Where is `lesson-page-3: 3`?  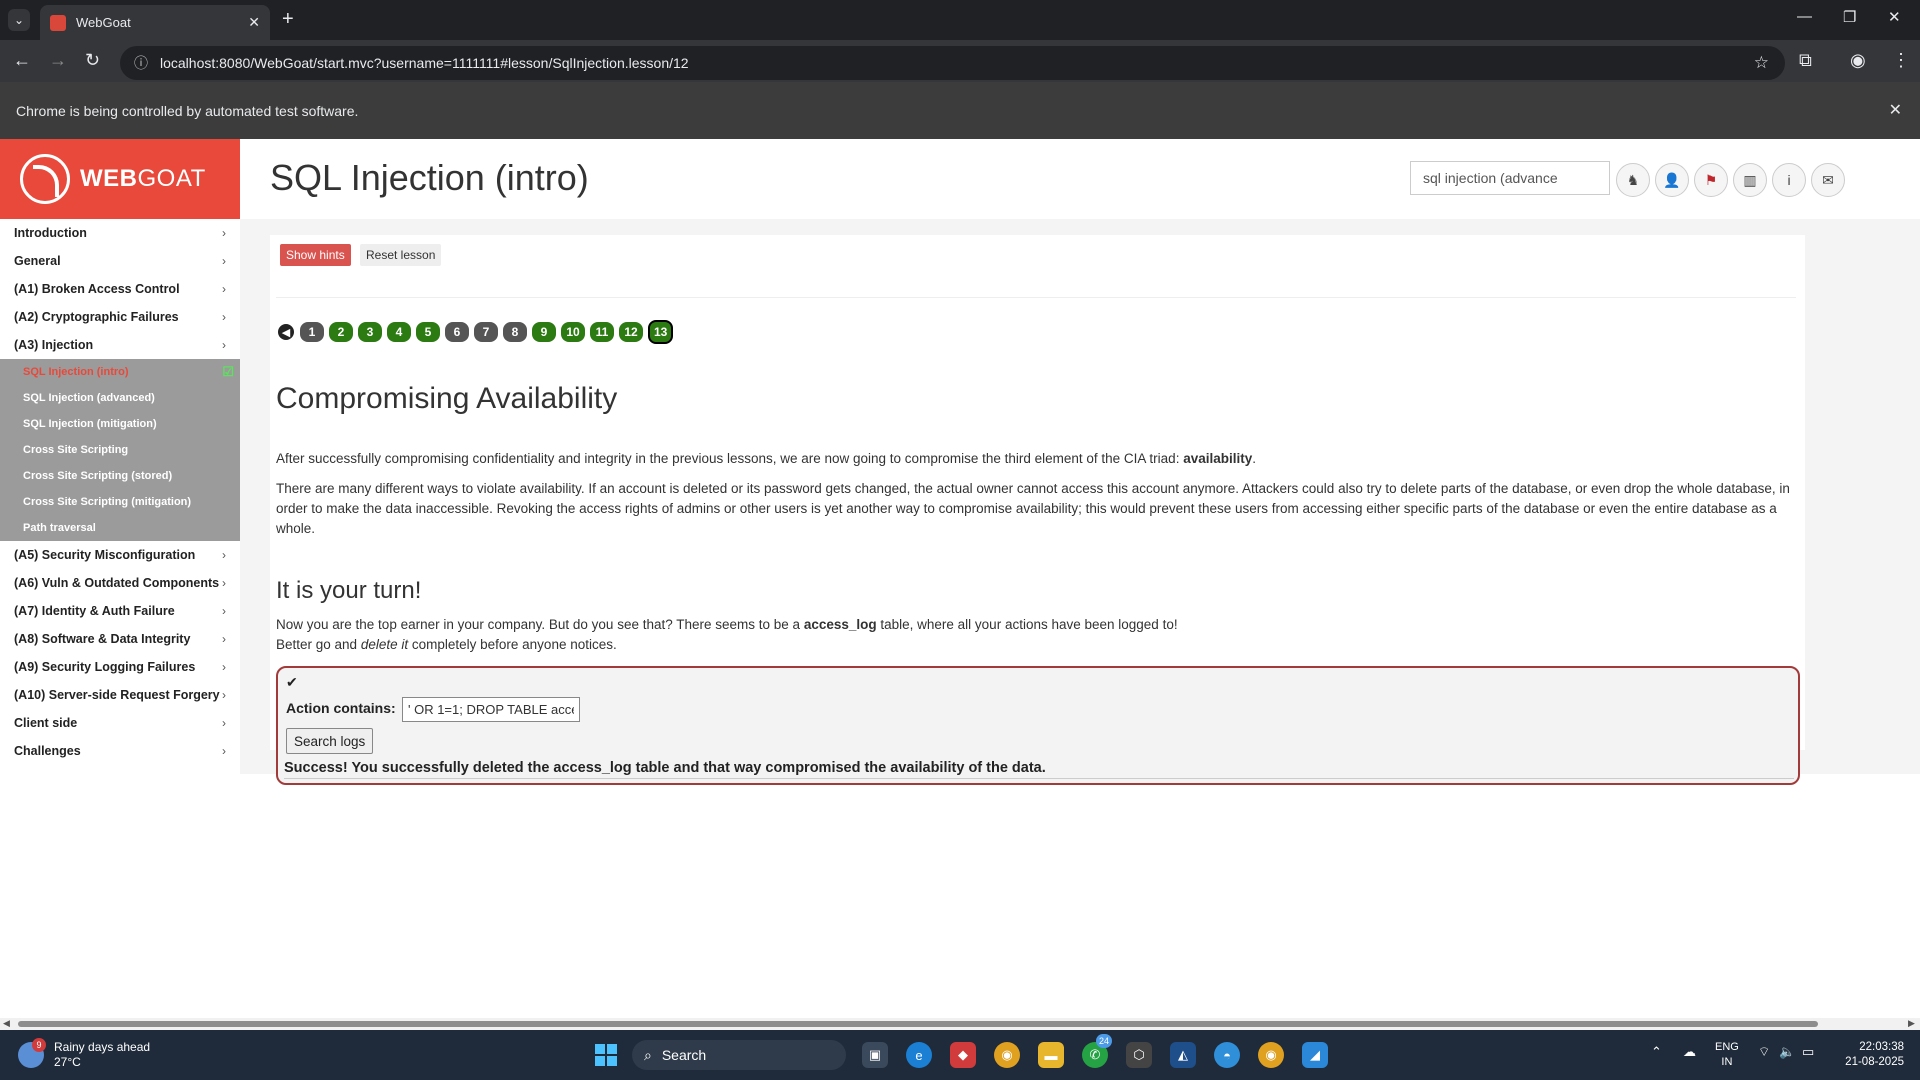 lesson-page-3: 3 is located at coordinates (370, 332).